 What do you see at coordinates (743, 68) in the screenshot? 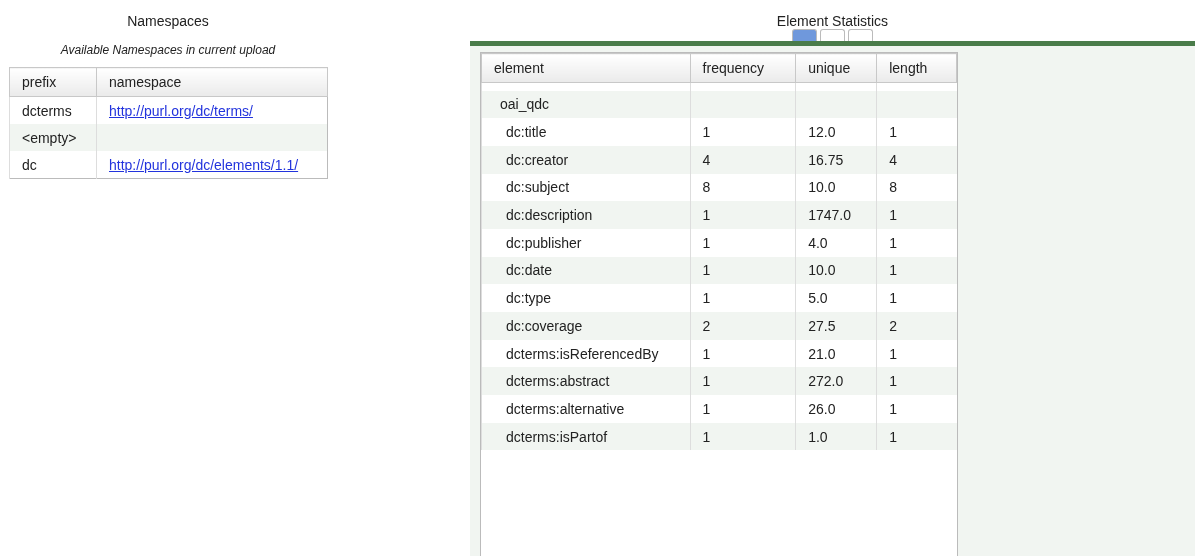
I see `column-header: frequency` at bounding box center [743, 68].